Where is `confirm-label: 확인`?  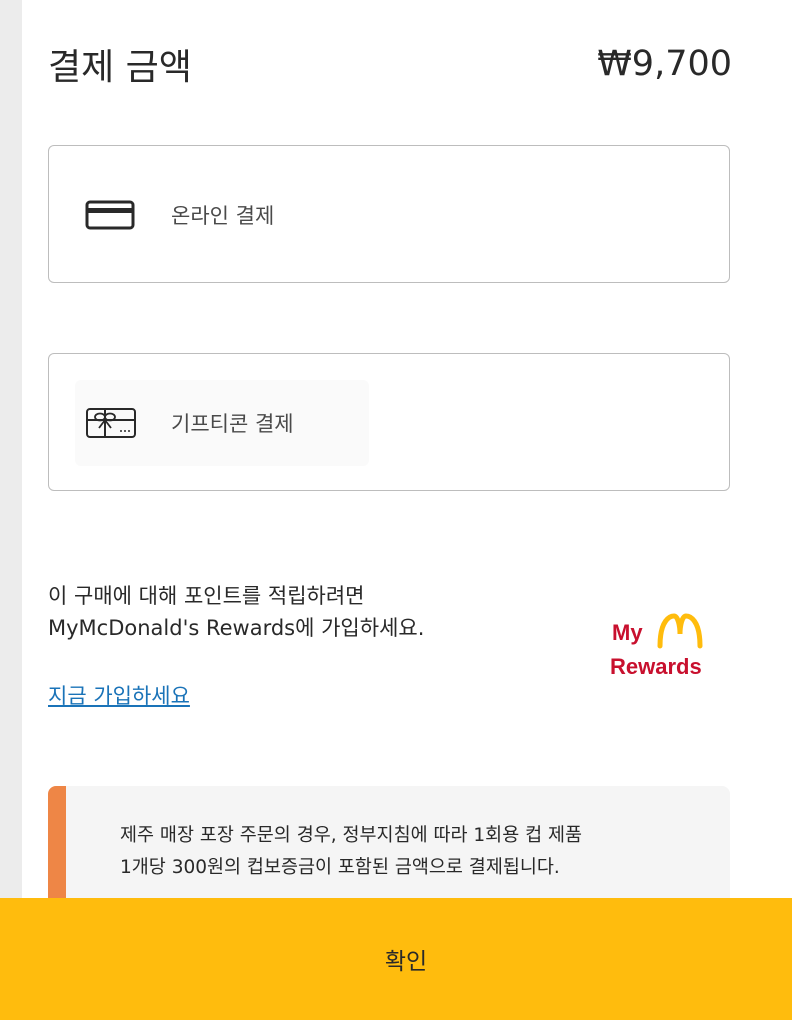
confirm-label: 확인 is located at coordinates (406, 962).